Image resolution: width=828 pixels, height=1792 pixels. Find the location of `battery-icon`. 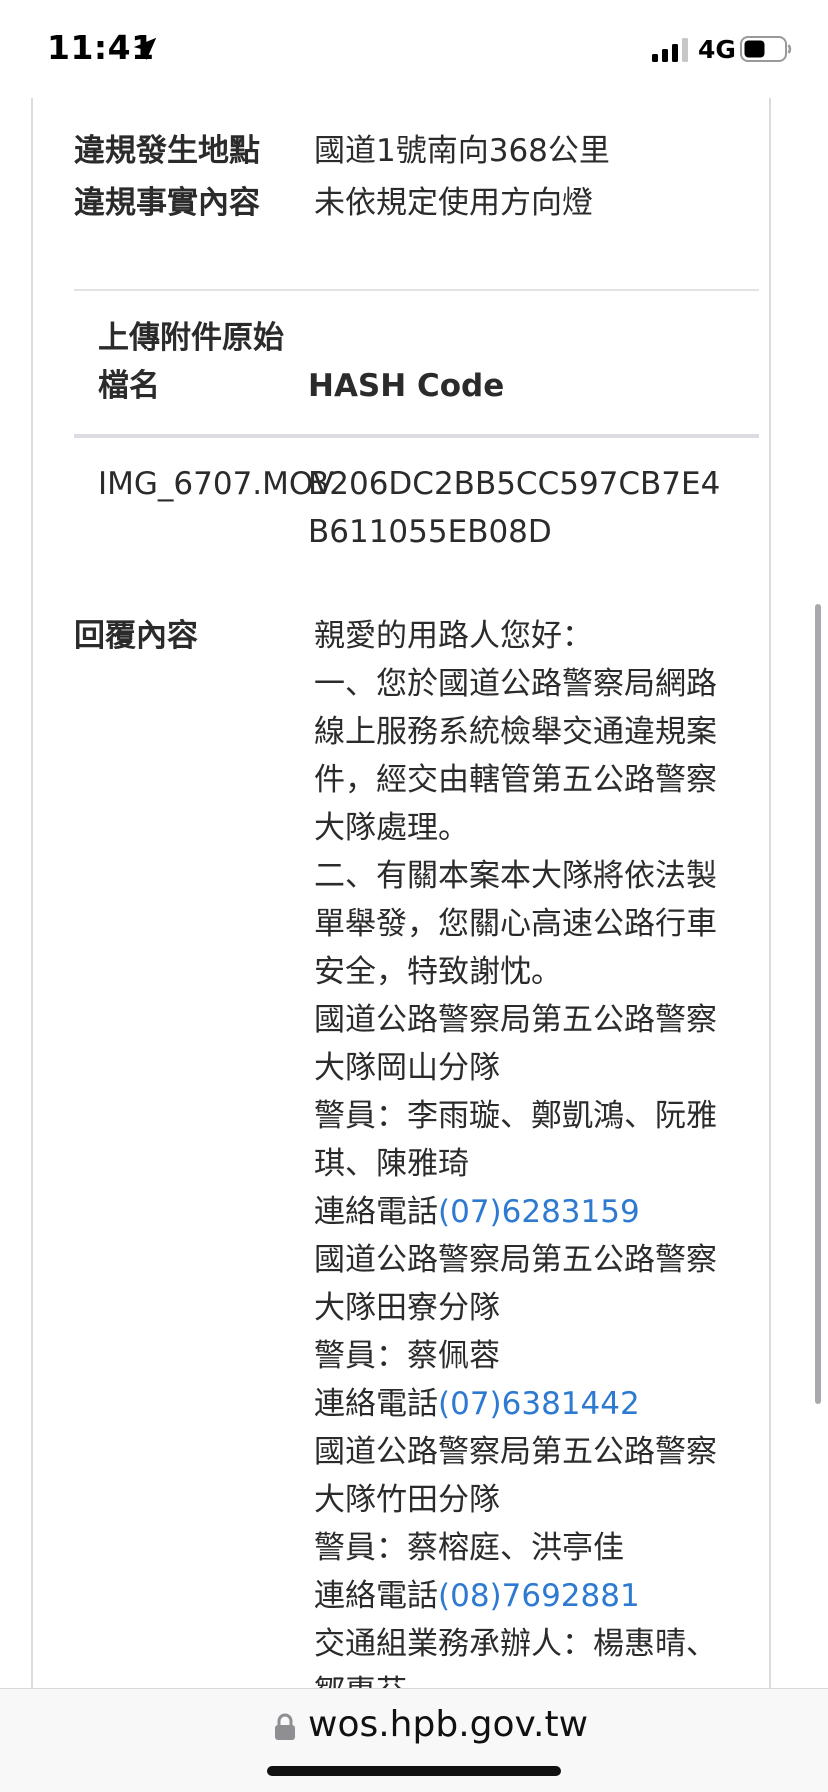

battery-icon is located at coordinates (766, 49).